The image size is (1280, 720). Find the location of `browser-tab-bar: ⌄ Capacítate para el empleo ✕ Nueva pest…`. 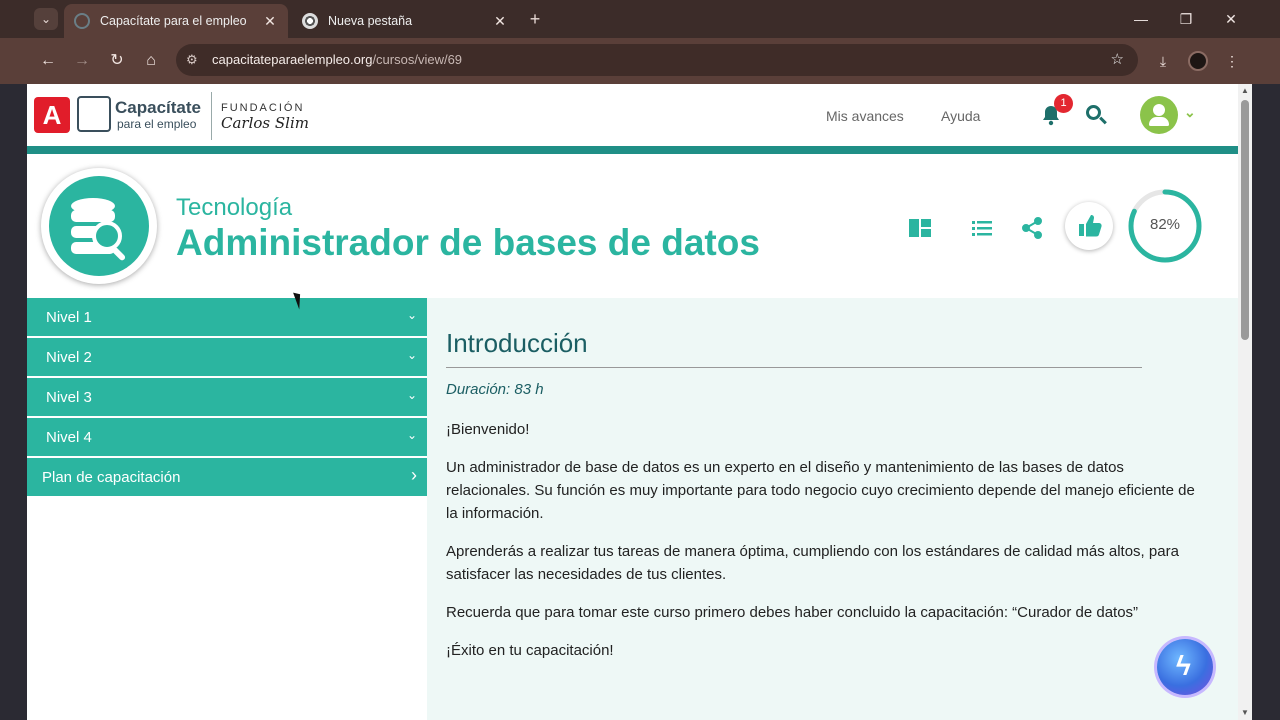

browser-tab-bar: ⌄ Capacítate para el empleo ✕ Nueva pest… is located at coordinates (640, 19).